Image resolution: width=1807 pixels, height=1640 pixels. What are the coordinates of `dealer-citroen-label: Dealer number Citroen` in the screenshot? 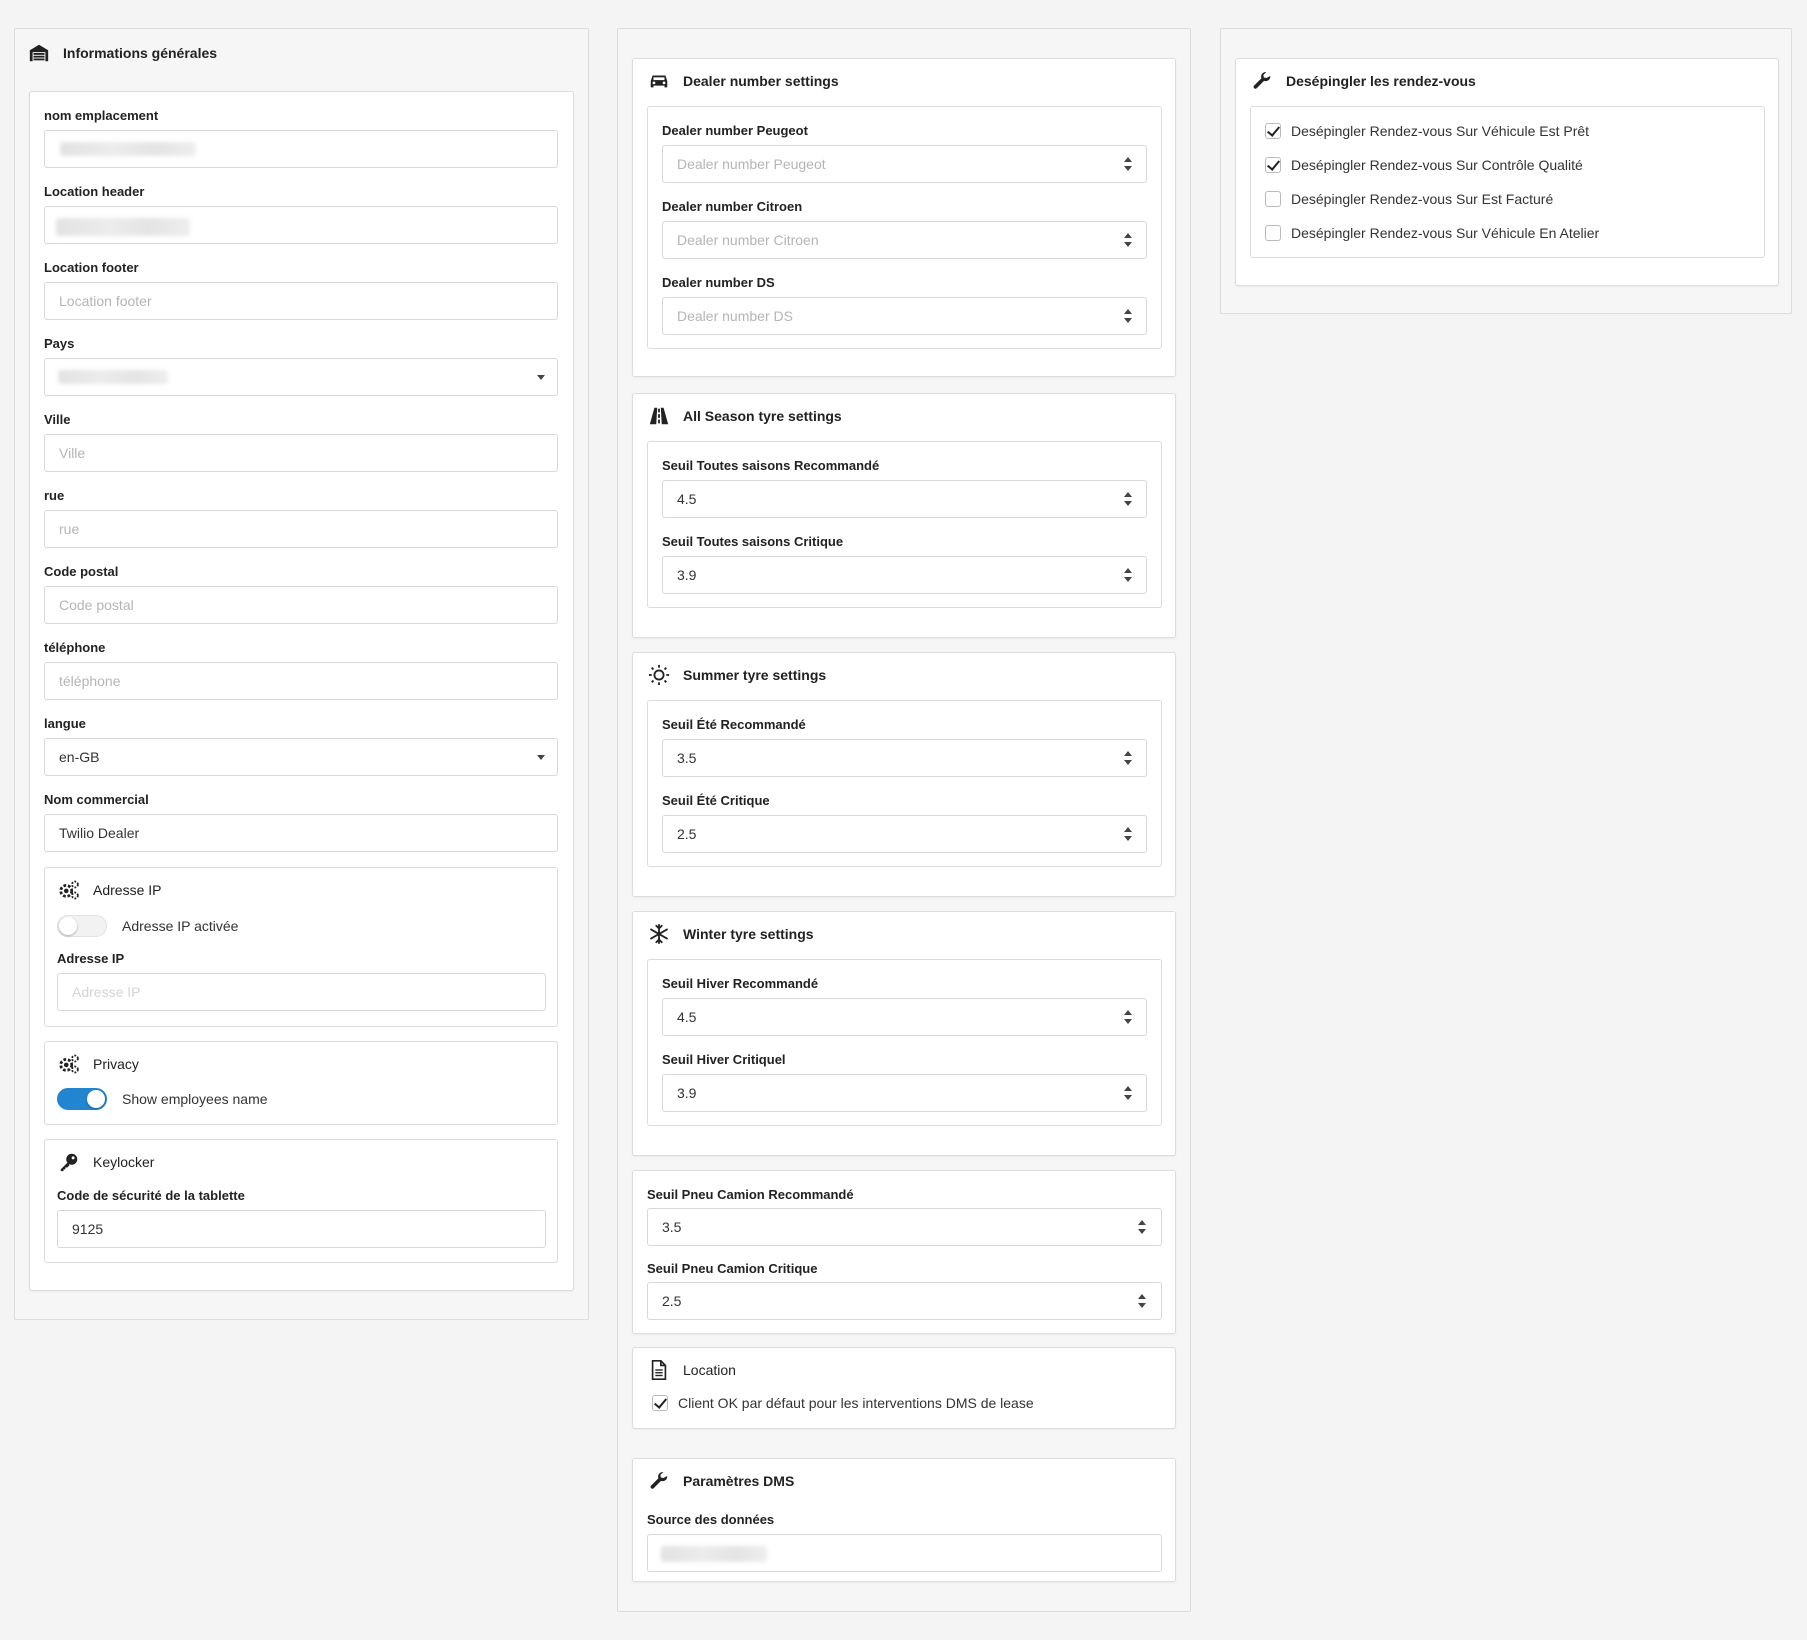 It's located at (732, 206).